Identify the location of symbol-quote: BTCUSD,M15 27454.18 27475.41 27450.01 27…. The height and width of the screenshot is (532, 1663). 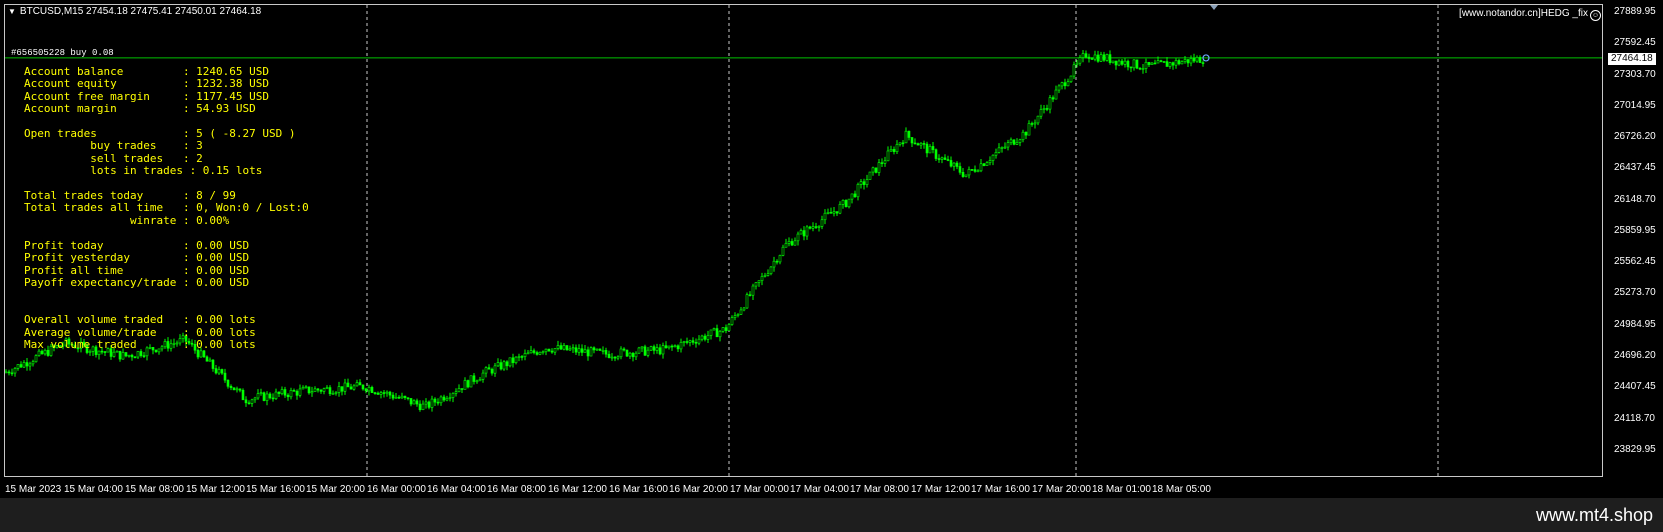
(140, 11).